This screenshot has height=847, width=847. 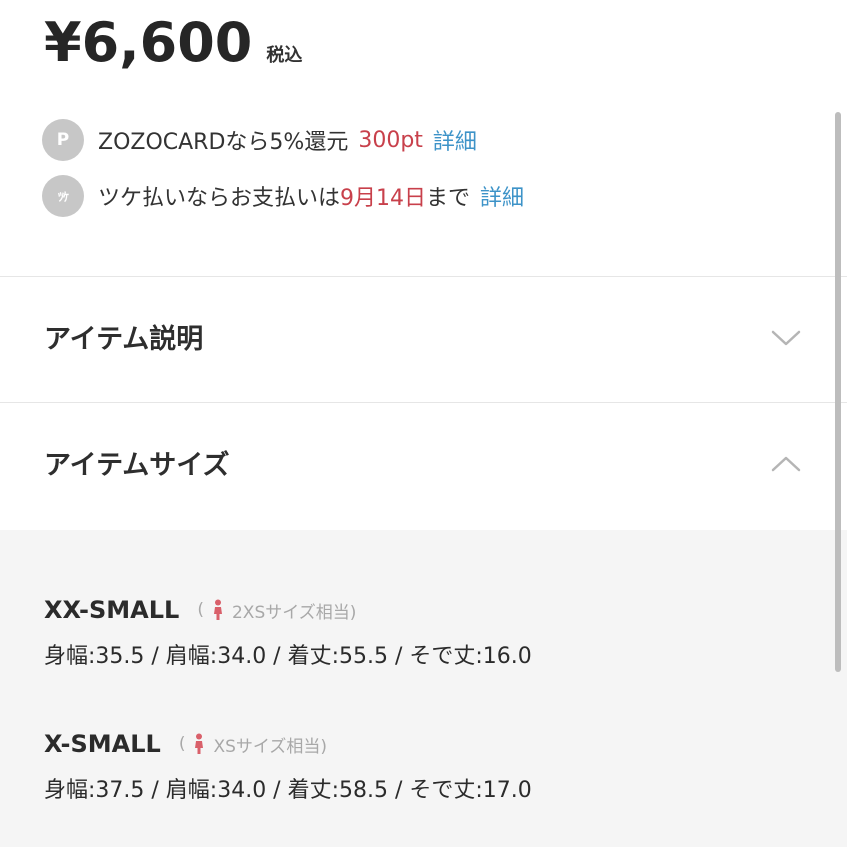 I want to click on size-measurements: 身幅:35.5 / 肩幅:34.0 / 着丈:55.5 / そで丈:16.0, so click(x=288, y=656).